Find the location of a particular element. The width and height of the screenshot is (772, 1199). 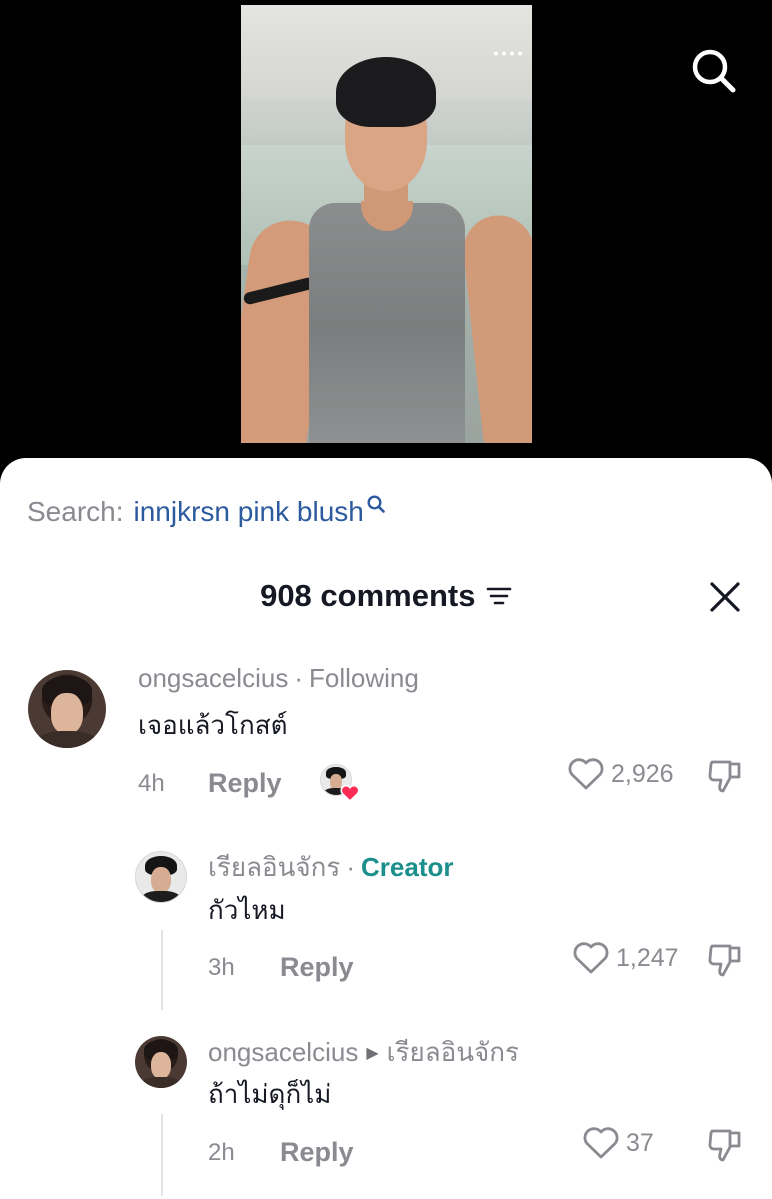

like-button: 37 is located at coordinates (618, 1143).